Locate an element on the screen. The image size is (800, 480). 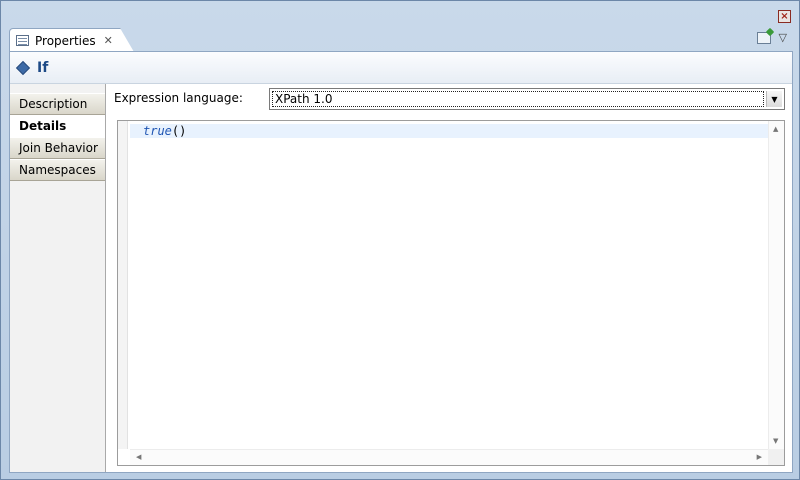
sidebar-item-details: Details is located at coordinates (57, 126).